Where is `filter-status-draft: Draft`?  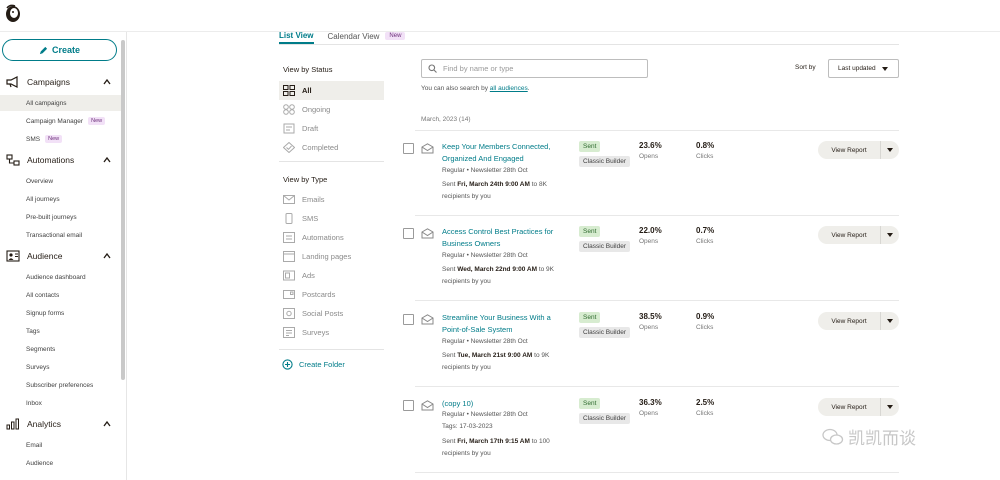
filter-status-draft: Draft is located at coordinates (331, 128).